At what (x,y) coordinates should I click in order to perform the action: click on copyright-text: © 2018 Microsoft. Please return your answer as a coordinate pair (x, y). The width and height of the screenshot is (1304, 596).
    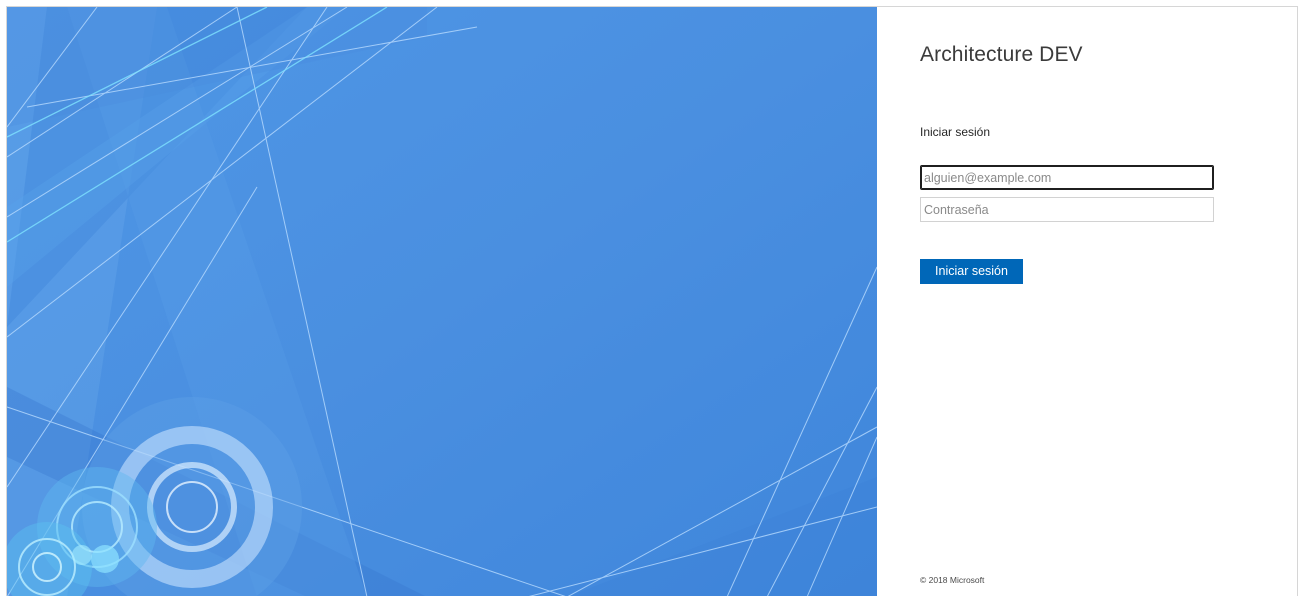
    Looking at the image, I should click on (952, 580).